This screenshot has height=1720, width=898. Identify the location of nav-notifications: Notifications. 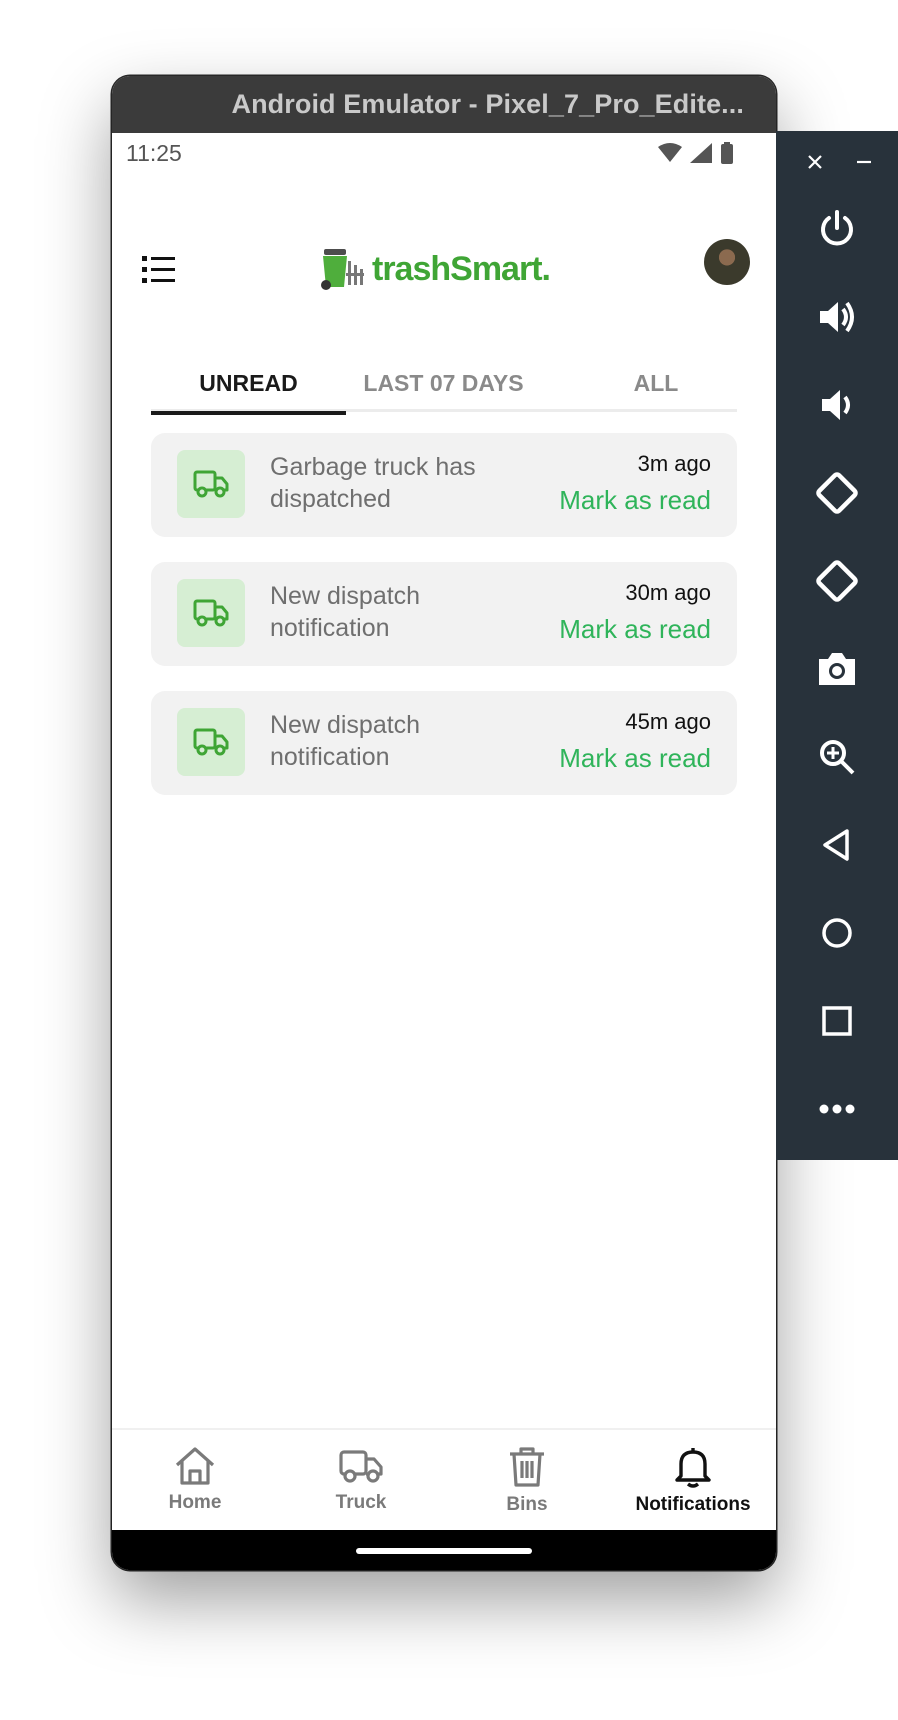
(693, 1480).